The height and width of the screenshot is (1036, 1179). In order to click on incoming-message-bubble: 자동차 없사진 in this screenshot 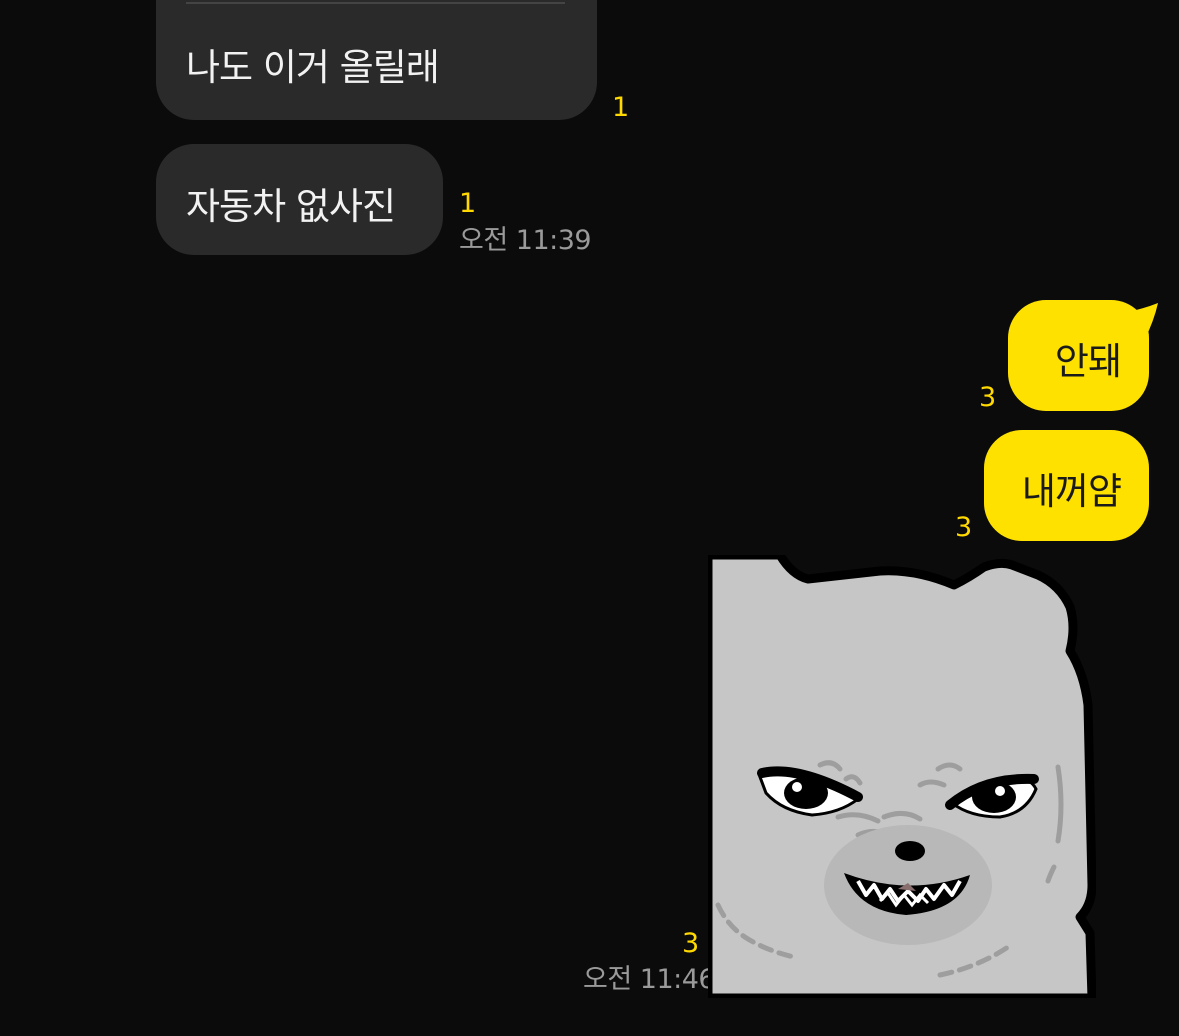, I will do `click(299, 199)`.